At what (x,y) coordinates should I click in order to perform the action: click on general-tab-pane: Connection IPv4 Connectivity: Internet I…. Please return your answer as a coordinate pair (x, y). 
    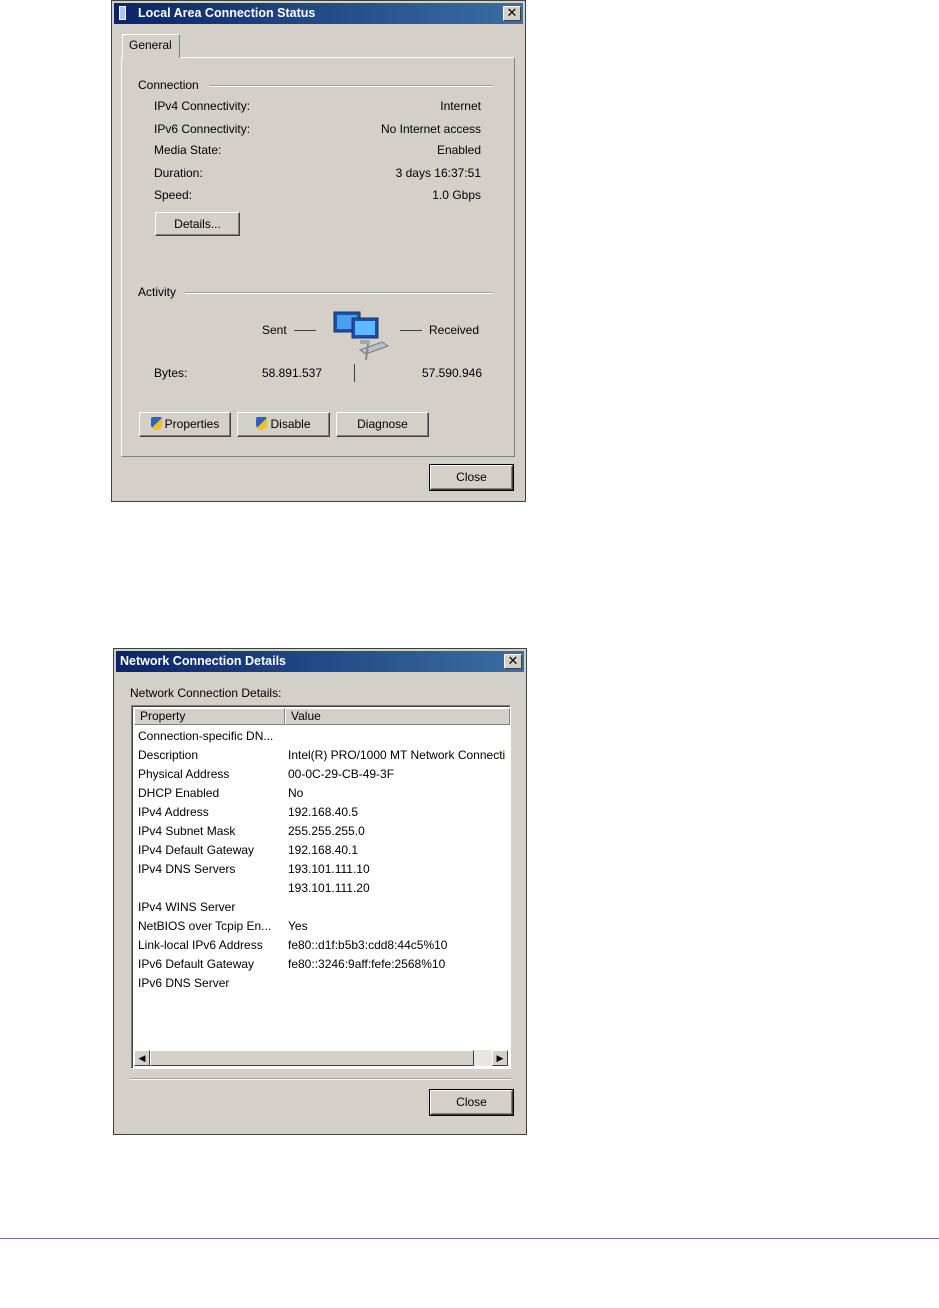
    Looking at the image, I should click on (318, 257).